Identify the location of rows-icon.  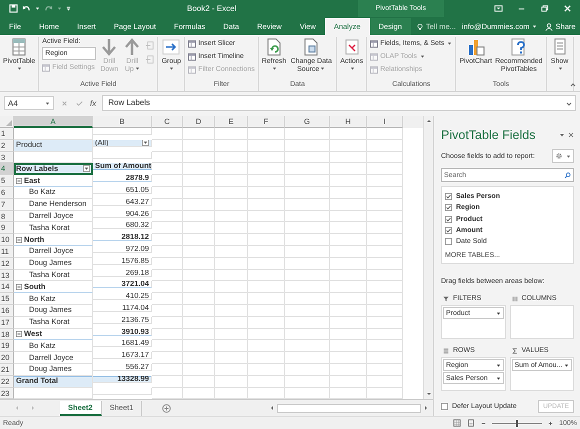
(446, 351).